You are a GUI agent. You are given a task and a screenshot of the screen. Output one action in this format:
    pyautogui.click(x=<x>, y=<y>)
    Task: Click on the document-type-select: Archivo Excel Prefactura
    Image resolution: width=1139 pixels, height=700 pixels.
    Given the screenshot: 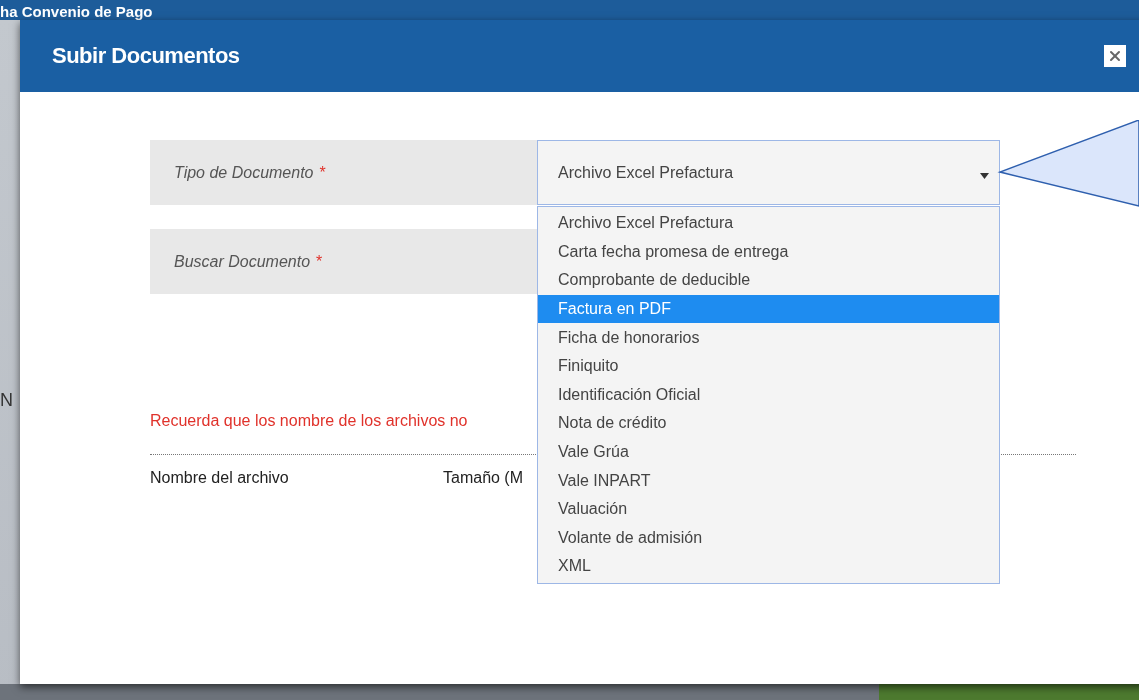 What is the action you would take?
    pyautogui.click(x=768, y=172)
    